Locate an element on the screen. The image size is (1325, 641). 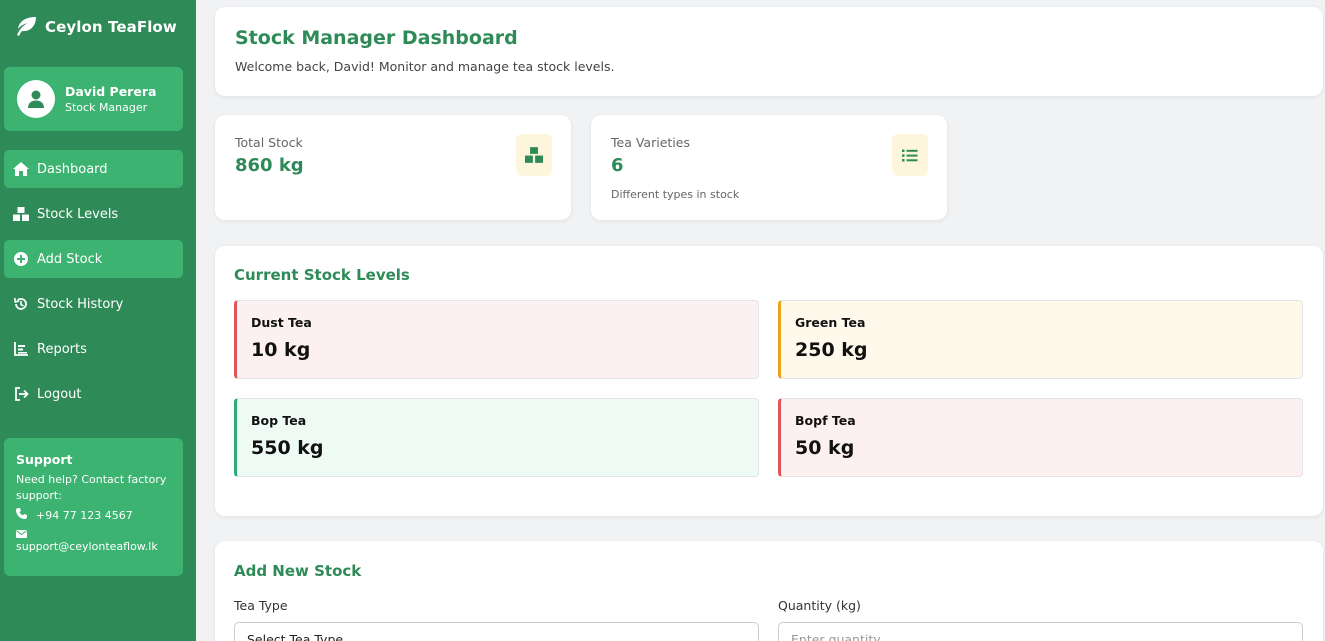
stat-value: 6 is located at coordinates (617, 165).